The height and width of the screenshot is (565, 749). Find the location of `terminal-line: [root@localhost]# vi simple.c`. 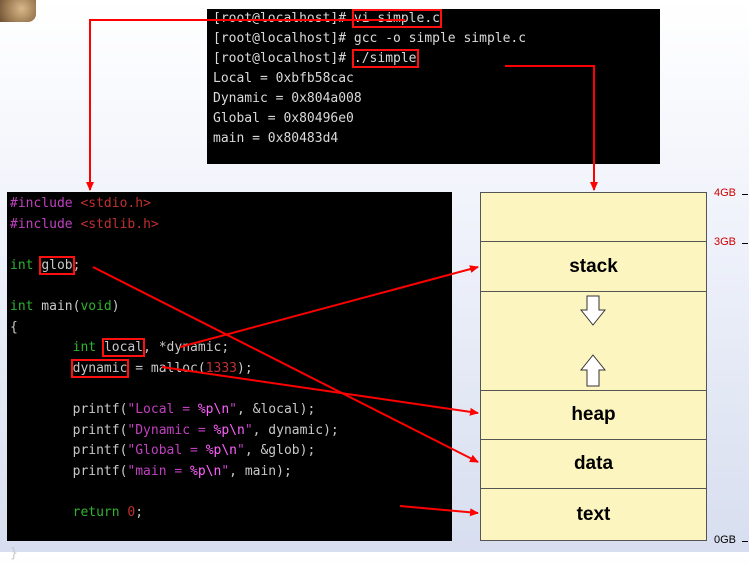

terminal-line: [root@localhost]# vi simple.c is located at coordinates (433, 19).